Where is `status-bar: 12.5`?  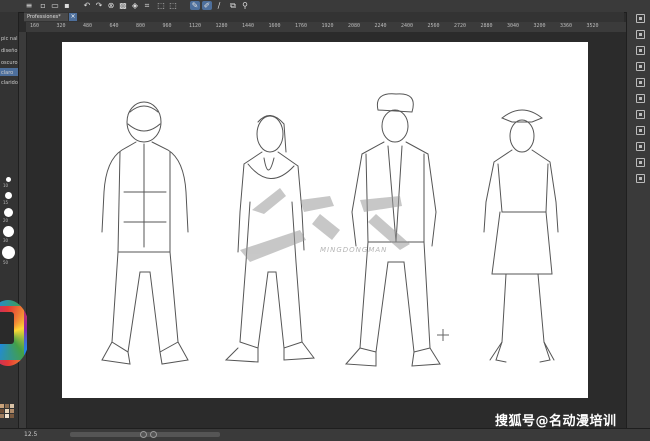
status-bar: 12.5 is located at coordinates (325, 434).